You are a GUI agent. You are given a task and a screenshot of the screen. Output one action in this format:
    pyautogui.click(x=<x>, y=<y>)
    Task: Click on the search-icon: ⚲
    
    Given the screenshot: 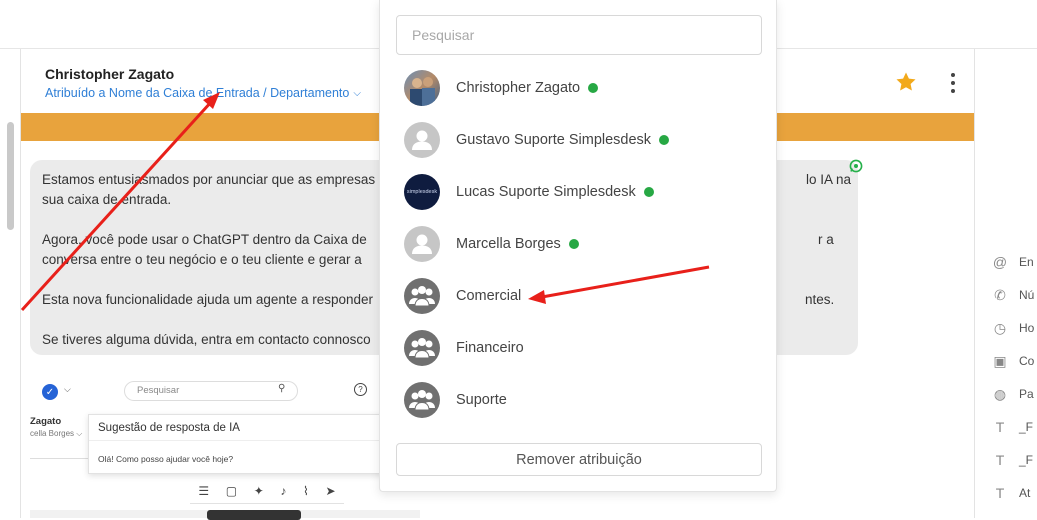 What is the action you would take?
    pyautogui.click(x=282, y=388)
    